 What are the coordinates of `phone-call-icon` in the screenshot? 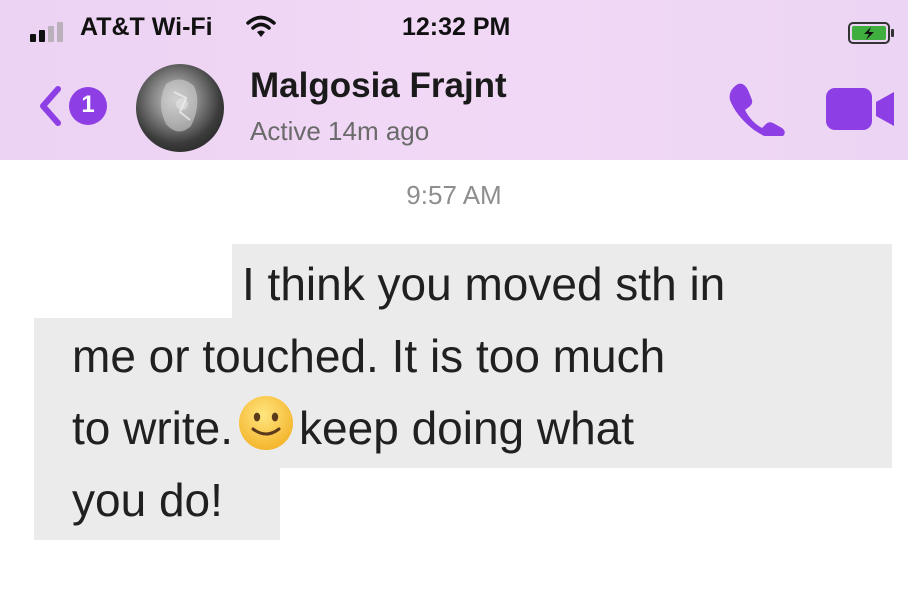 It's located at (756, 108).